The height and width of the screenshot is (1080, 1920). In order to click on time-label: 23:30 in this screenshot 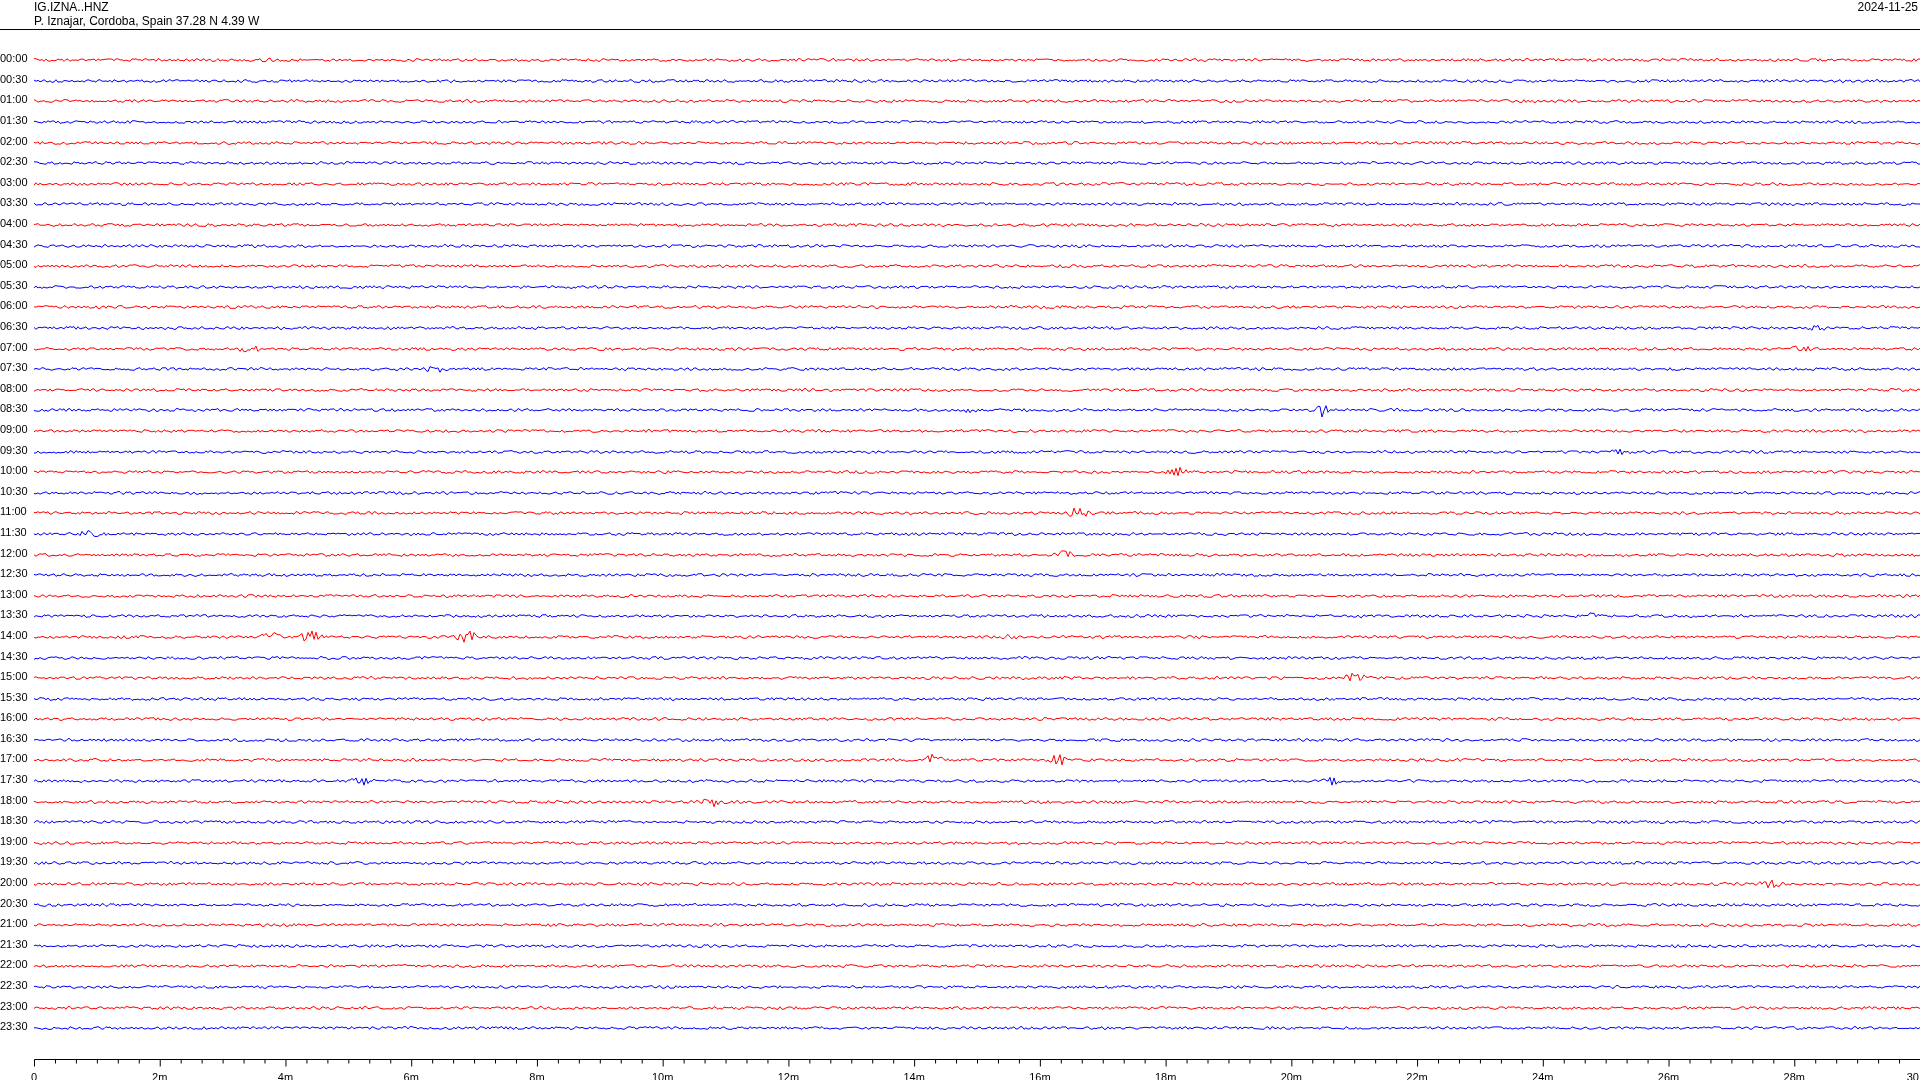, I will do `click(14, 1026)`.